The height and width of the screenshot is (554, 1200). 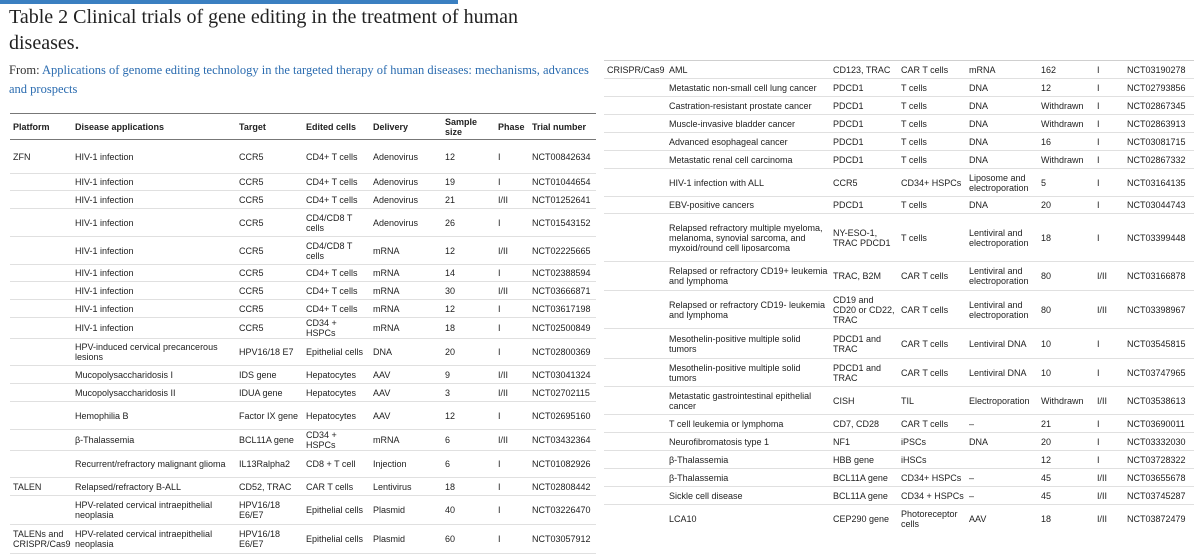 I want to click on cell-target: CD52, TRAC, so click(x=269, y=486).